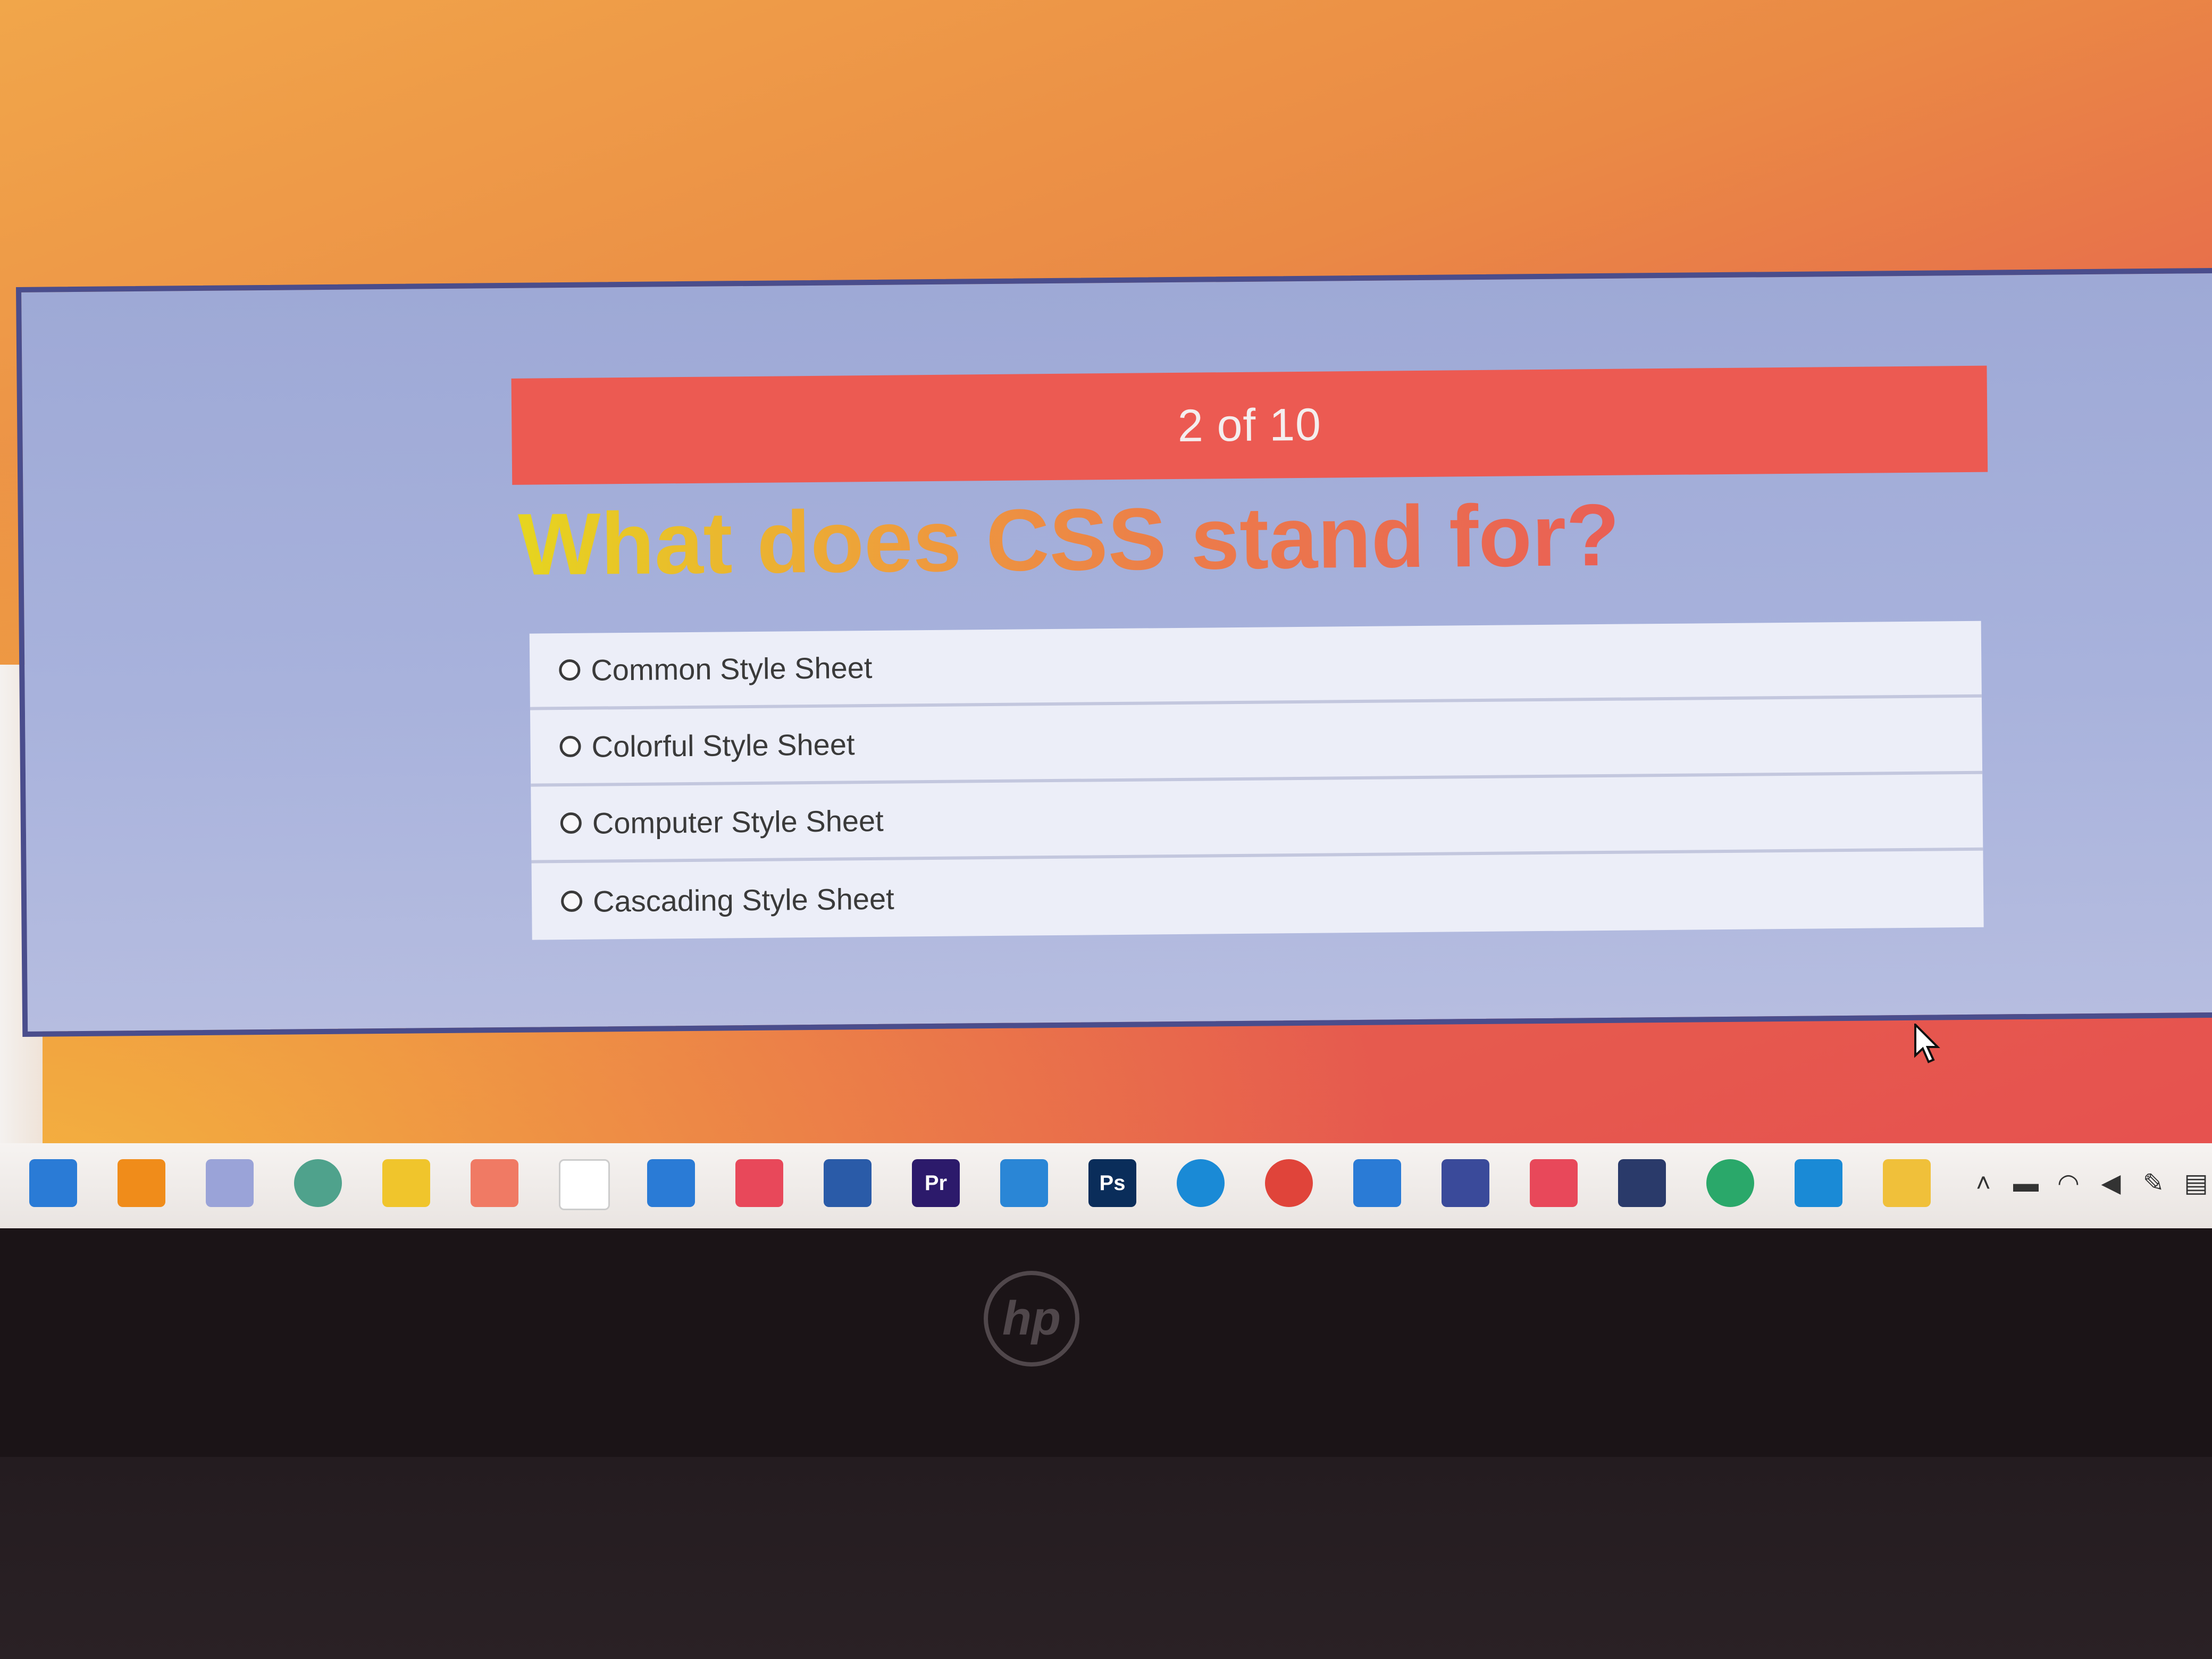 Image resolution: width=2212 pixels, height=1659 pixels. Describe the element at coordinates (1256, 742) in the screenshot. I see `option-colorful-style-sheet: Colorful Style Sheet` at that location.